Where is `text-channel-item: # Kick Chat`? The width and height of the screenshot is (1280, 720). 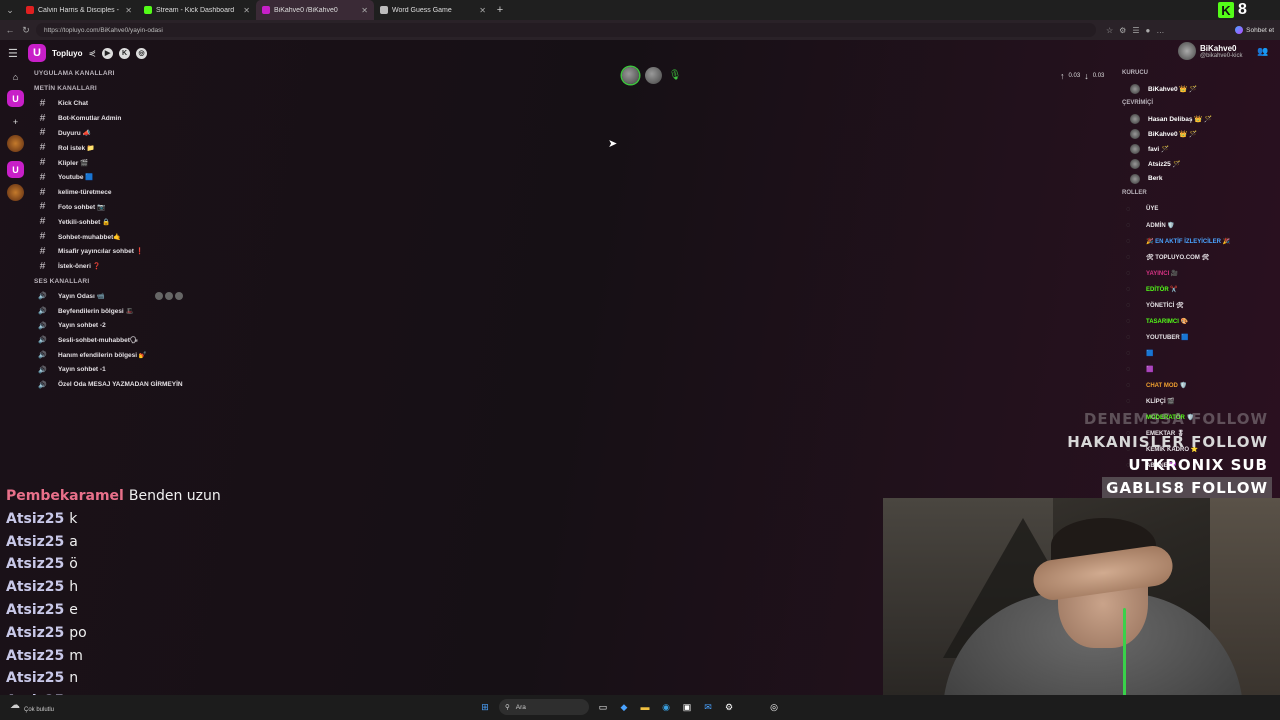
text-channel-item: # Kick Chat is located at coordinates (130, 103).